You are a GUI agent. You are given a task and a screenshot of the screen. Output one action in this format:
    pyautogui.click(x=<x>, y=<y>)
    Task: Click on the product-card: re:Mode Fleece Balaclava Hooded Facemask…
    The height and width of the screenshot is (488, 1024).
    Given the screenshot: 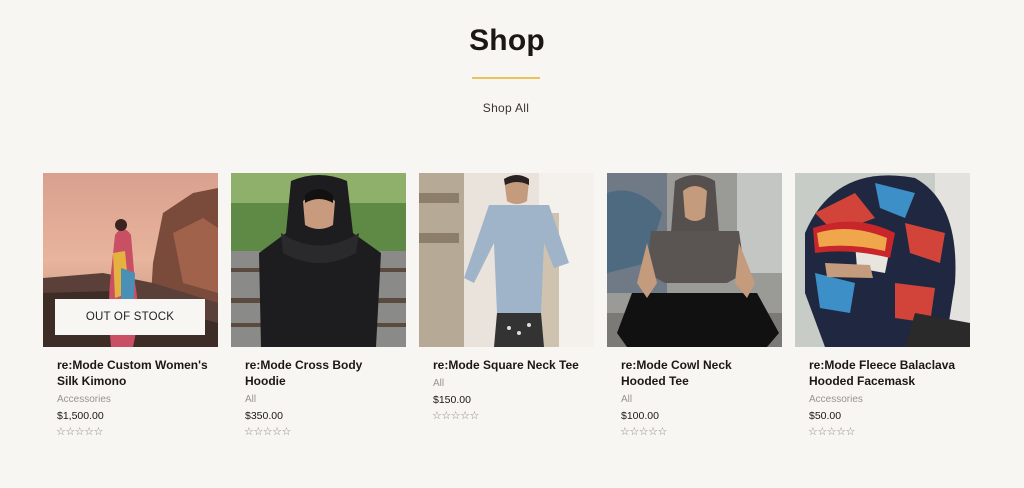 What is the action you would take?
    pyautogui.click(x=882, y=305)
    